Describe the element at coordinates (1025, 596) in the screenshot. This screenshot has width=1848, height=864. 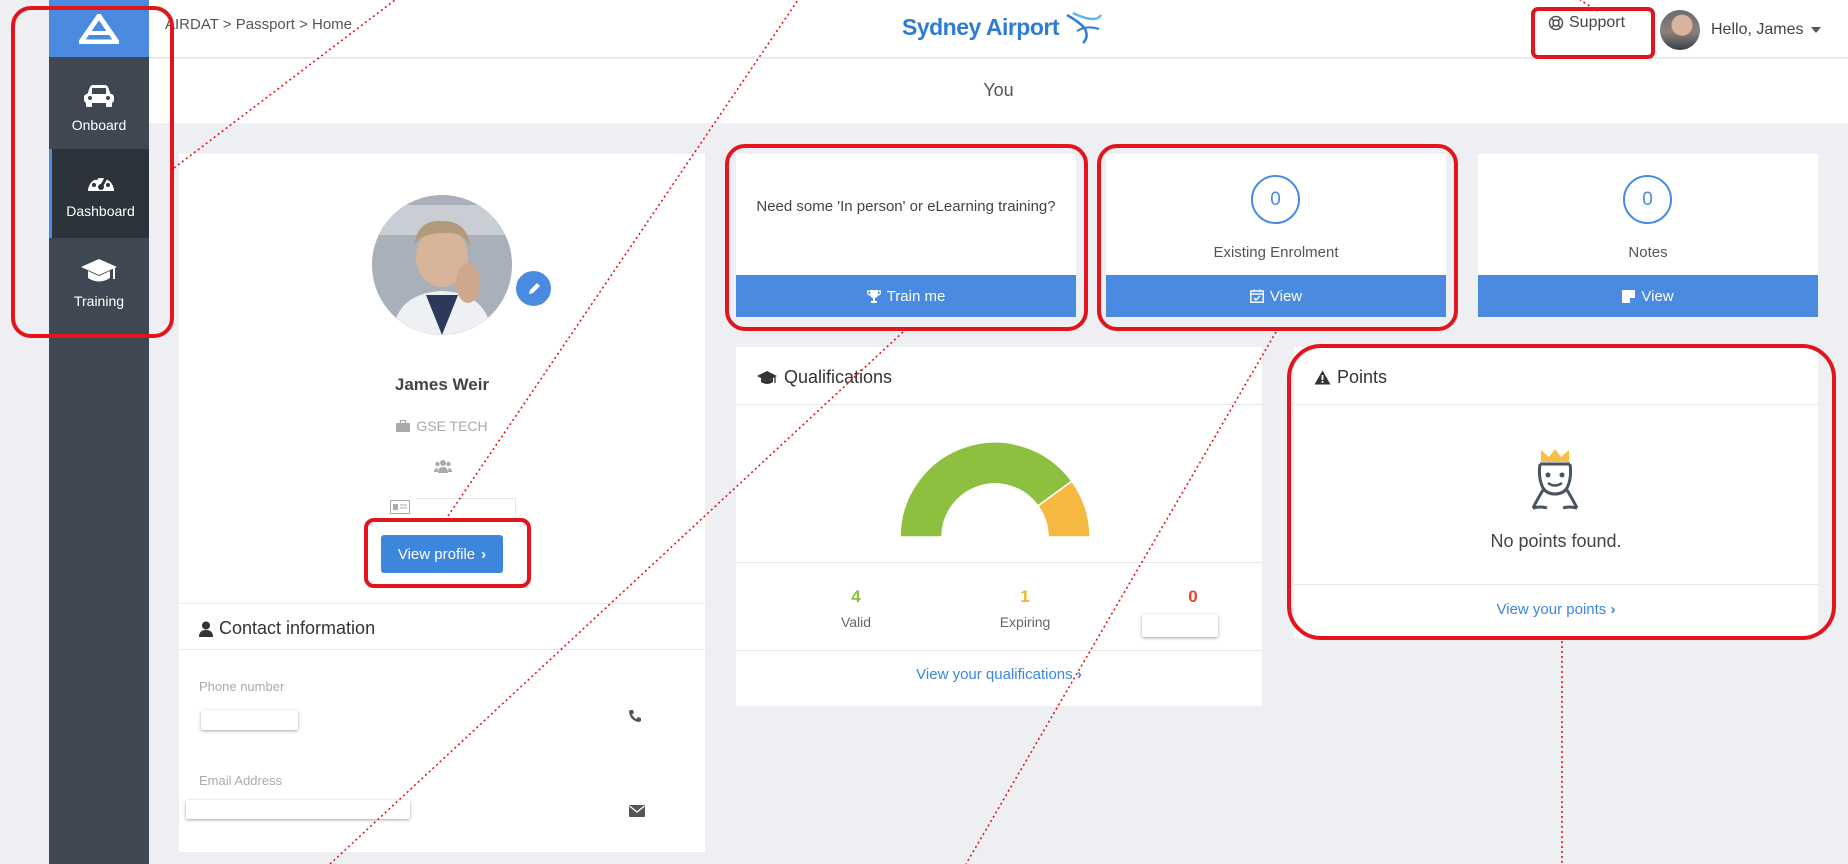
I see `stat-expiring-value: 1` at that location.